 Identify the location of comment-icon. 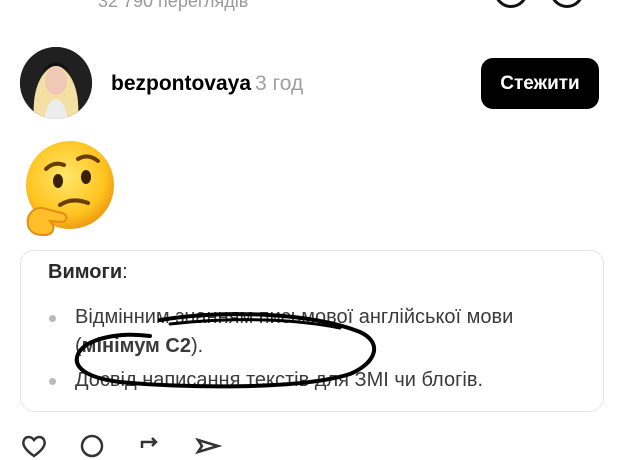
(92, 446).